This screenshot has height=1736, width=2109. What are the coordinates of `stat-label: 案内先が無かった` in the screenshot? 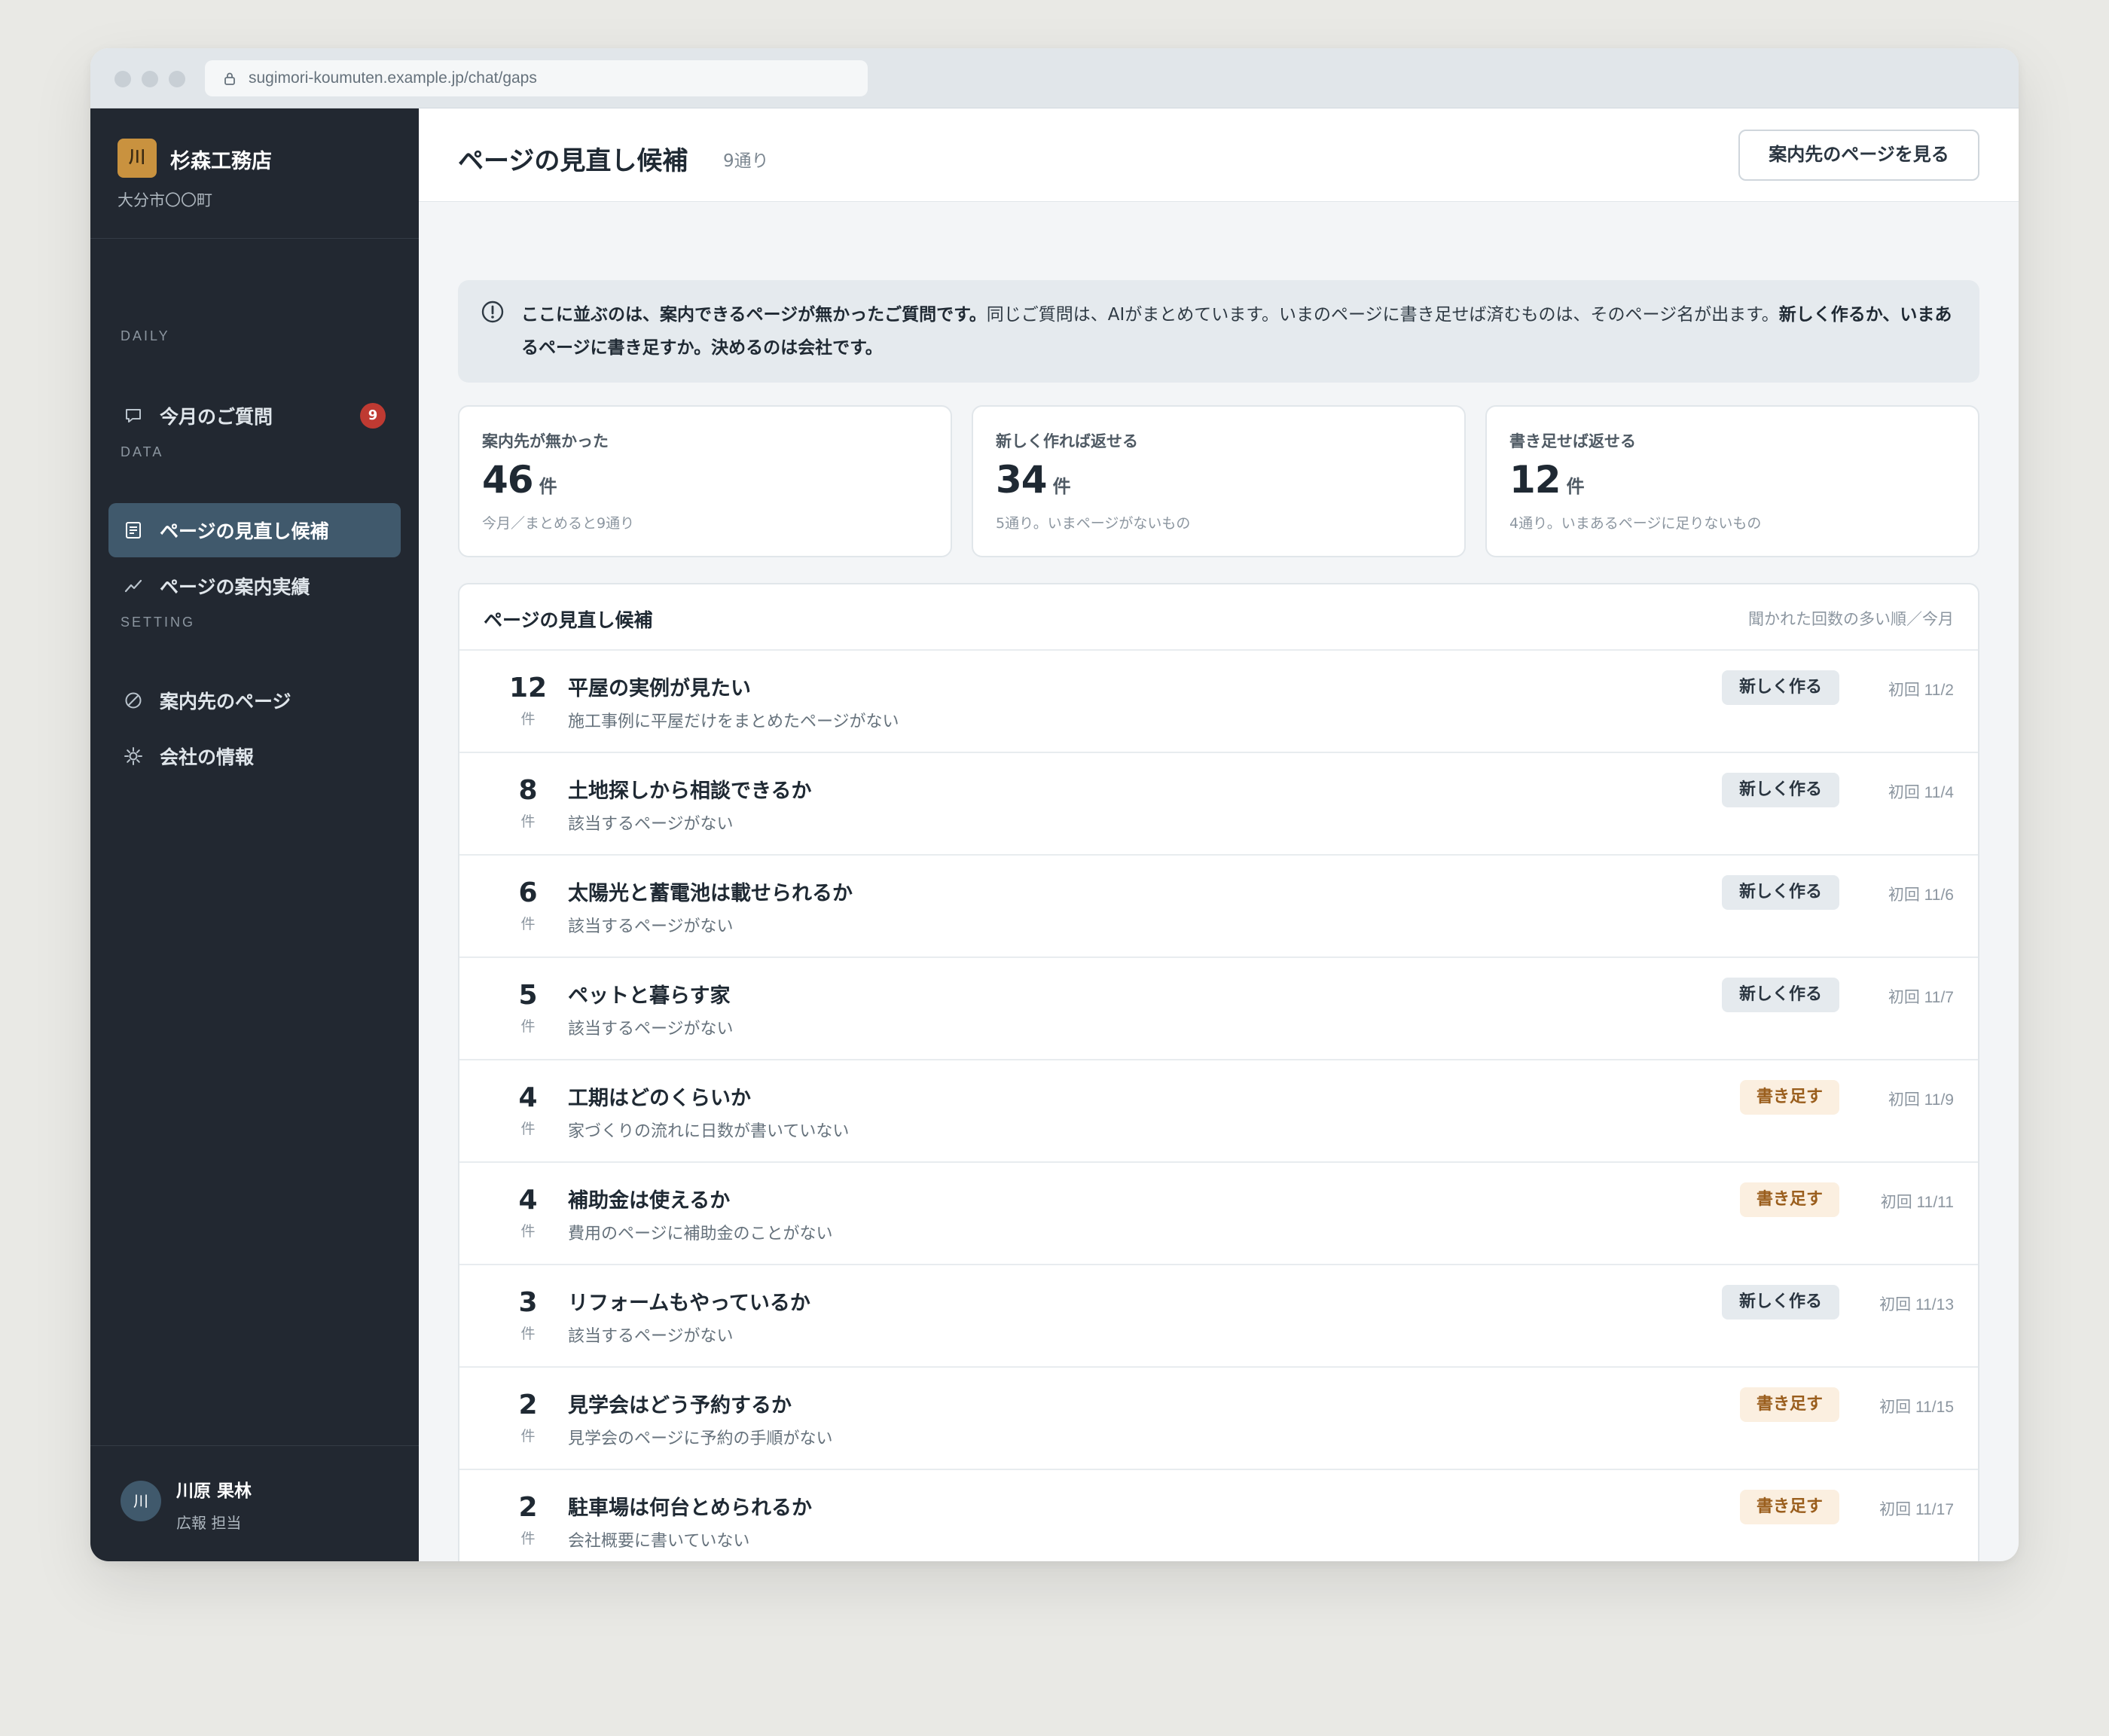 It's located at (545, 441).